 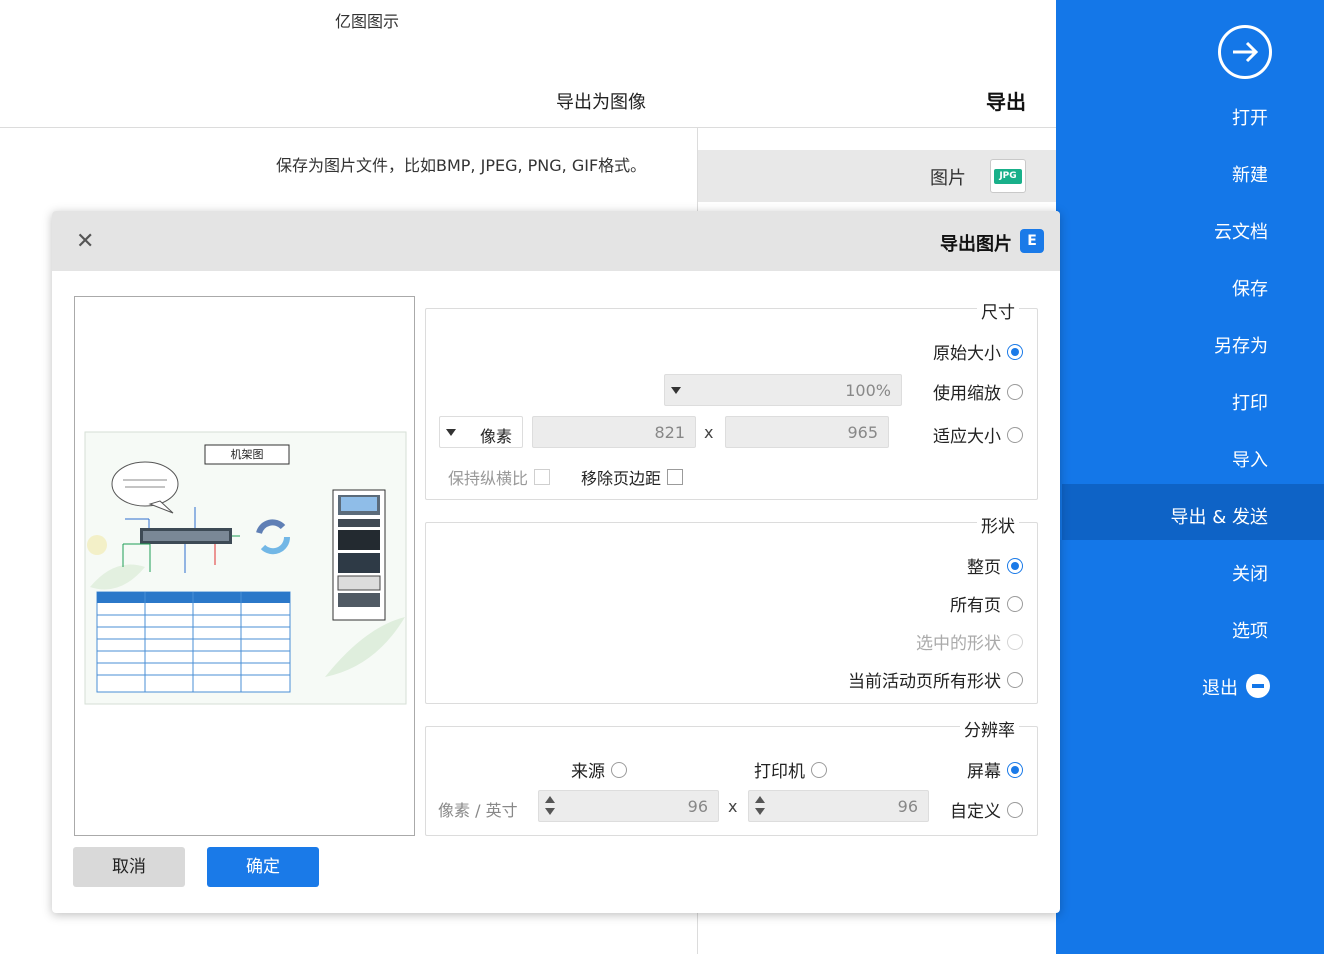 I want to click on shape-current-page-option: 当前活动页所有形状, so click(x=935, y=679).